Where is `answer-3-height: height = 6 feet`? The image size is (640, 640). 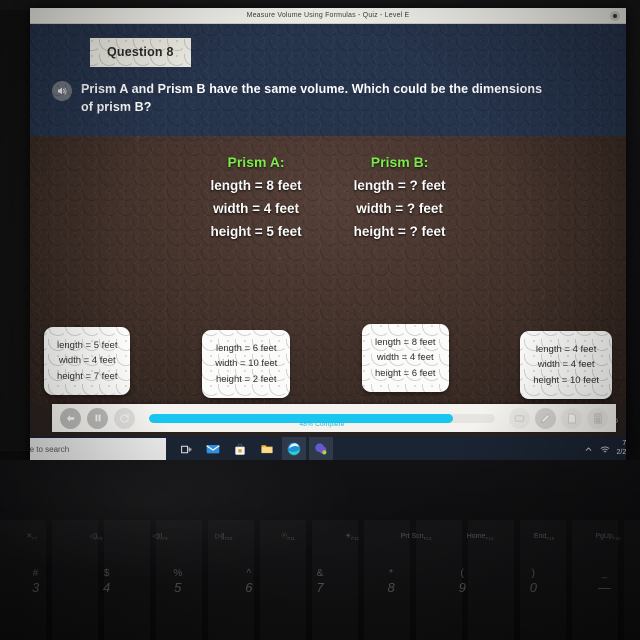
answer-3-height: height = 6 feet is located at coordinates (405, 373).